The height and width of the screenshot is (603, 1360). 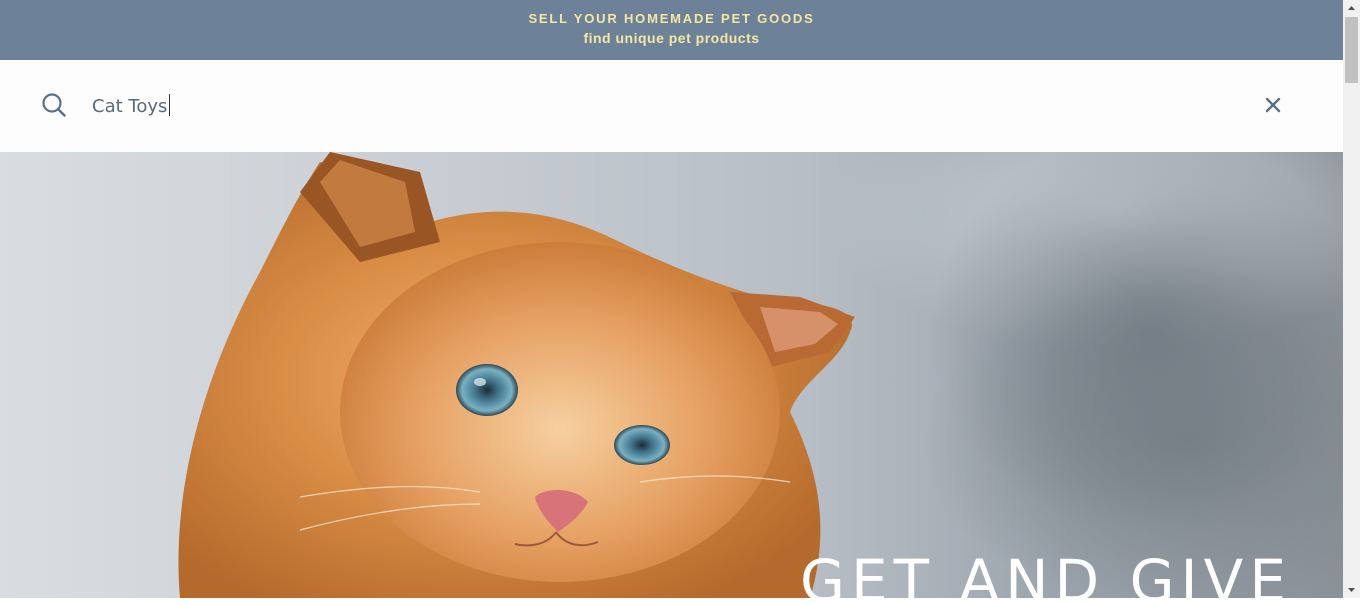 What do you see at coordinates (1351, 299) in the screenshot?
I see `vertical-scrollbar` at bounding box center [1351, 299].